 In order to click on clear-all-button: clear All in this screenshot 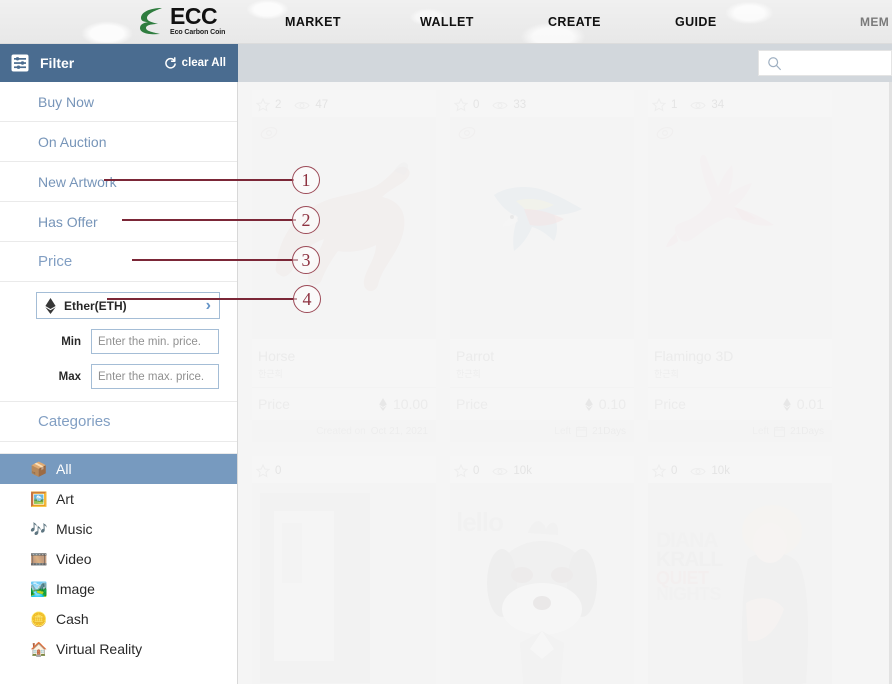, I will do `click(195, 63)`.